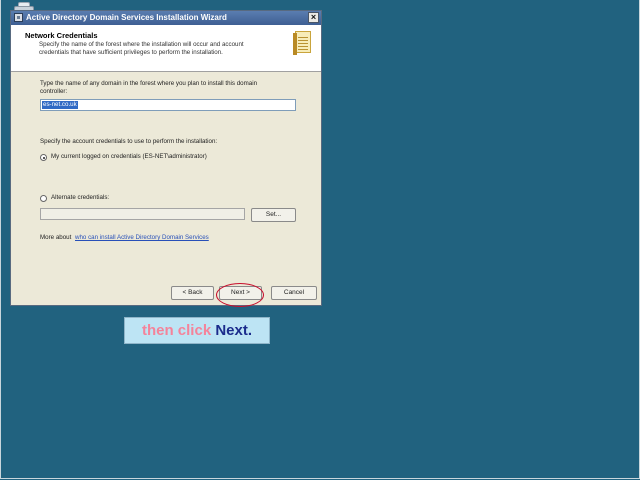 The width and height of the screenshot is (640, 480). What do you see at coordinates (294, 293) in the screenshot?
I see `cancel-button: Cancel` at bounding box center [294, 293].